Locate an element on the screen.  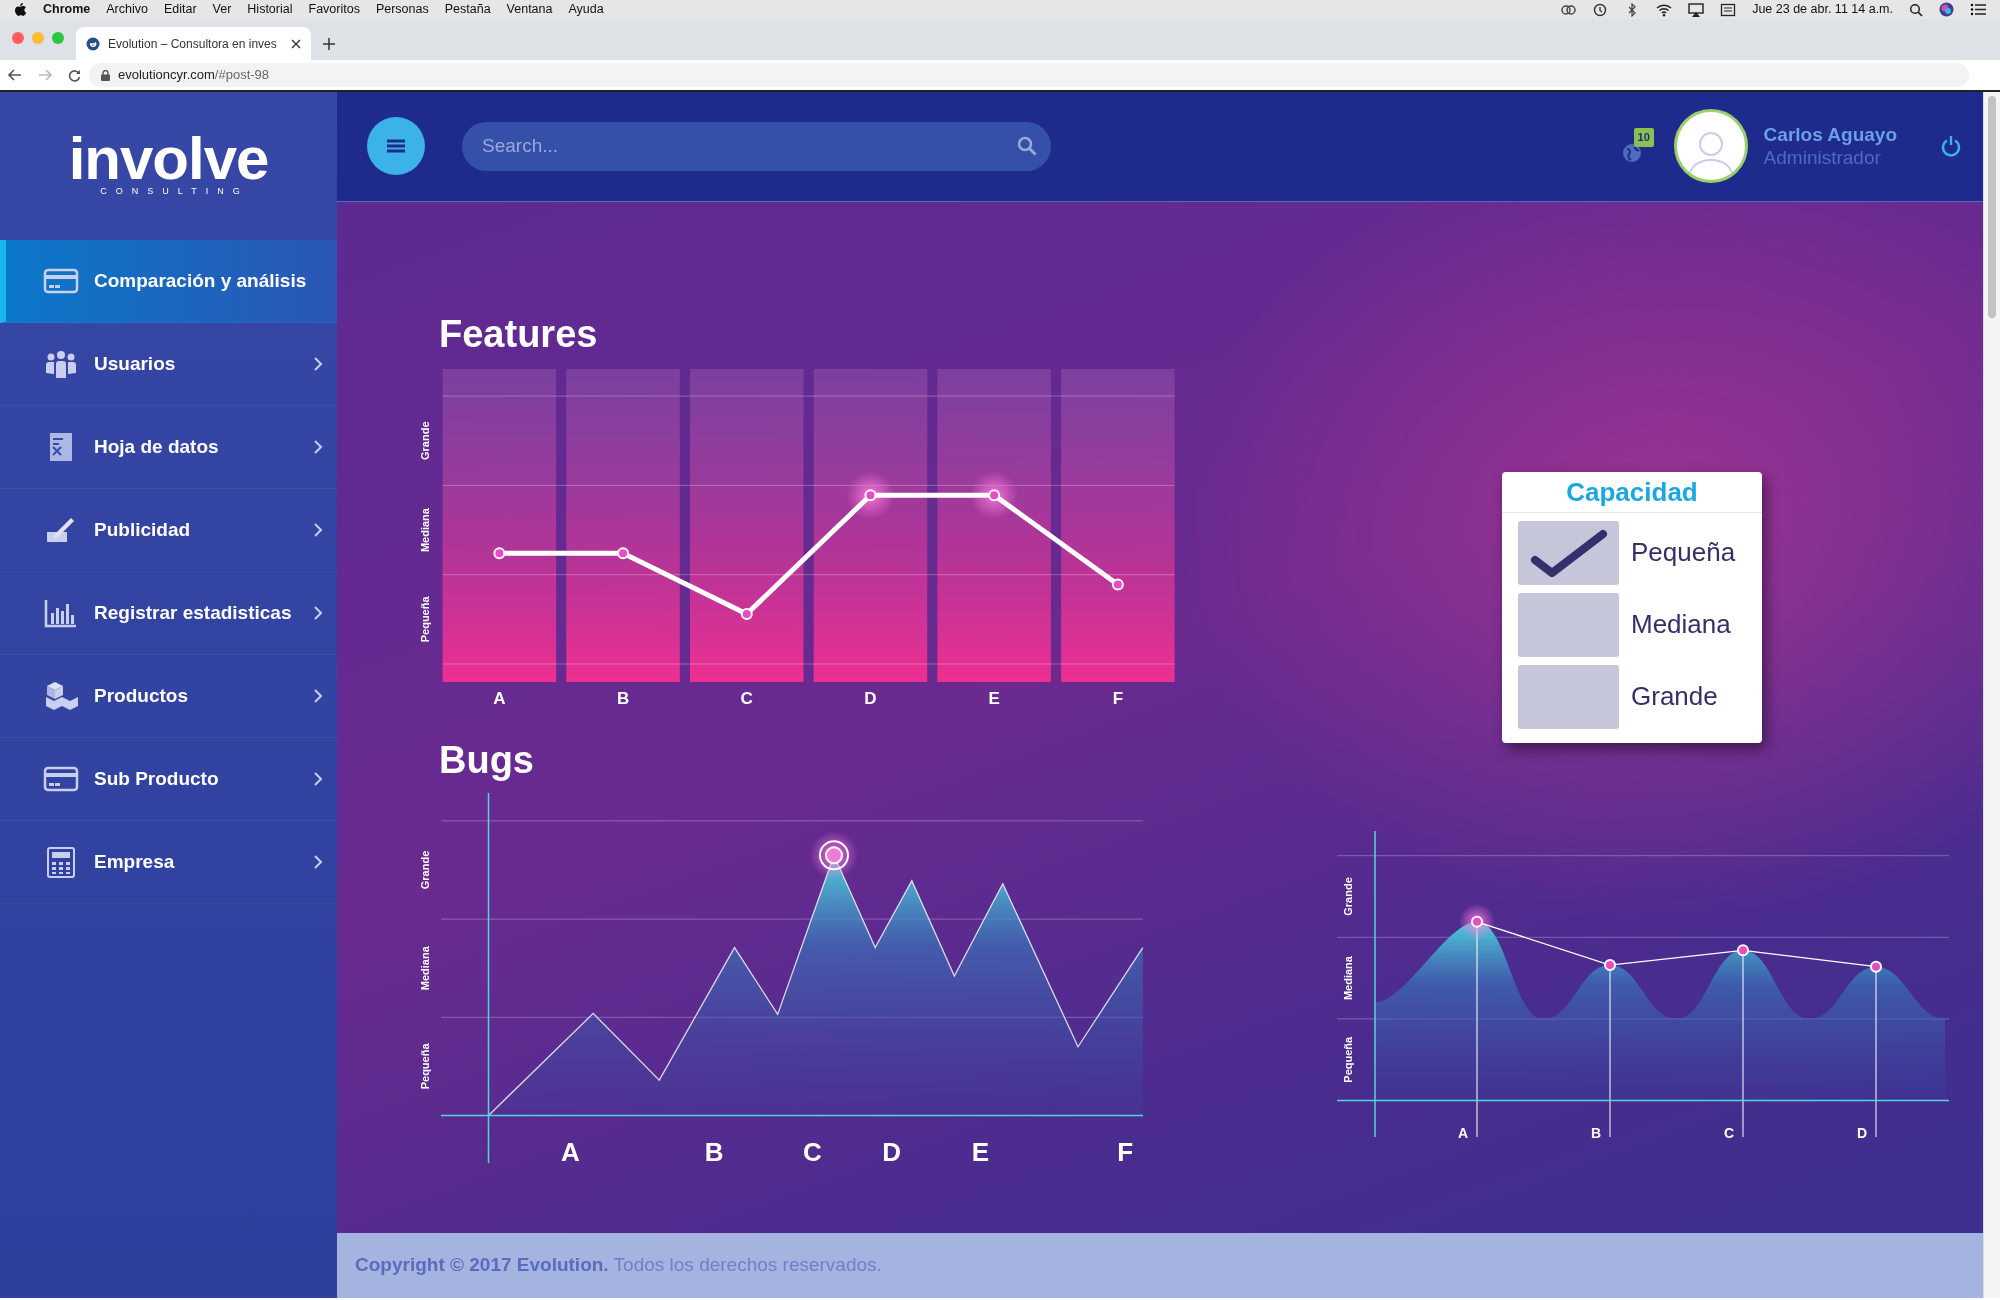
sidebar-item: Usuarios is located at coordinates (168, 364).